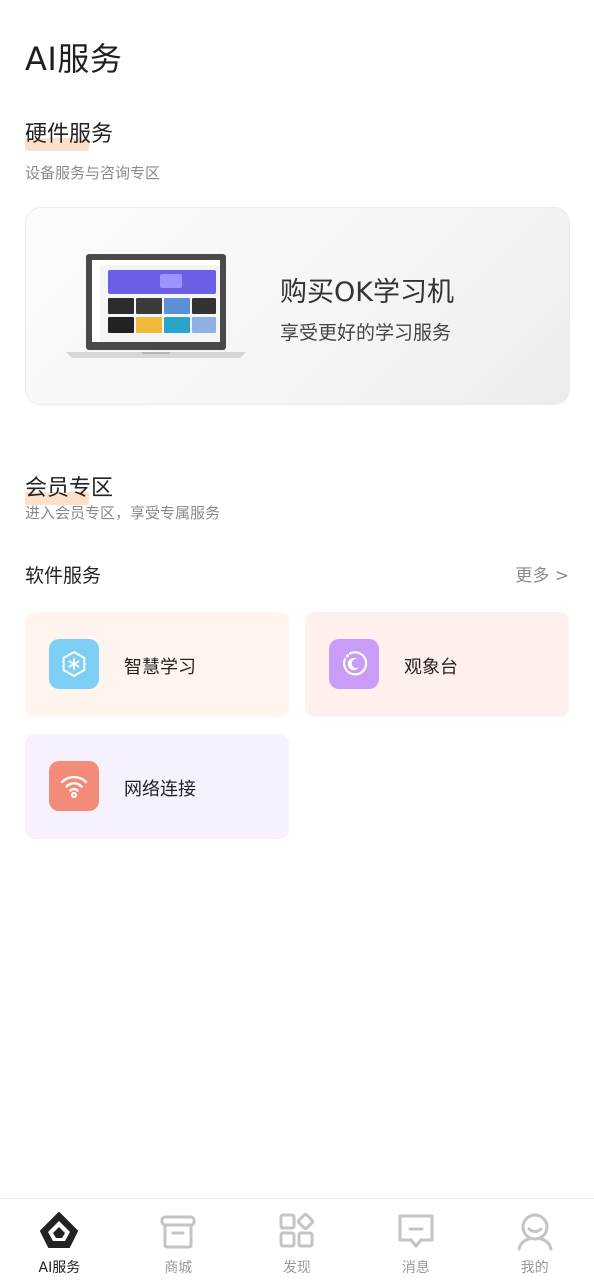 This screenshot has width=594, height=1280. What do you see at coordinates (93, 173) in the screenshot?
I see `hardware-section-subtitle: 设备服务与咨询专区` at bounding box center [93, 173].